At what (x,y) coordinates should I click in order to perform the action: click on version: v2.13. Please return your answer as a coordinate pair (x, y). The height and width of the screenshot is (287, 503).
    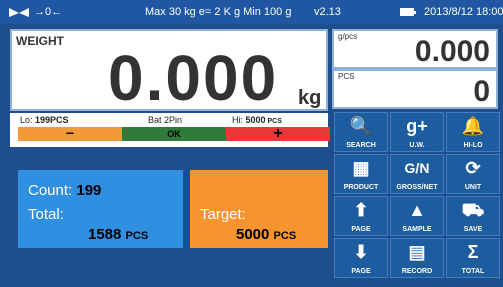
    Looking at the image, I should click on (327, 12).